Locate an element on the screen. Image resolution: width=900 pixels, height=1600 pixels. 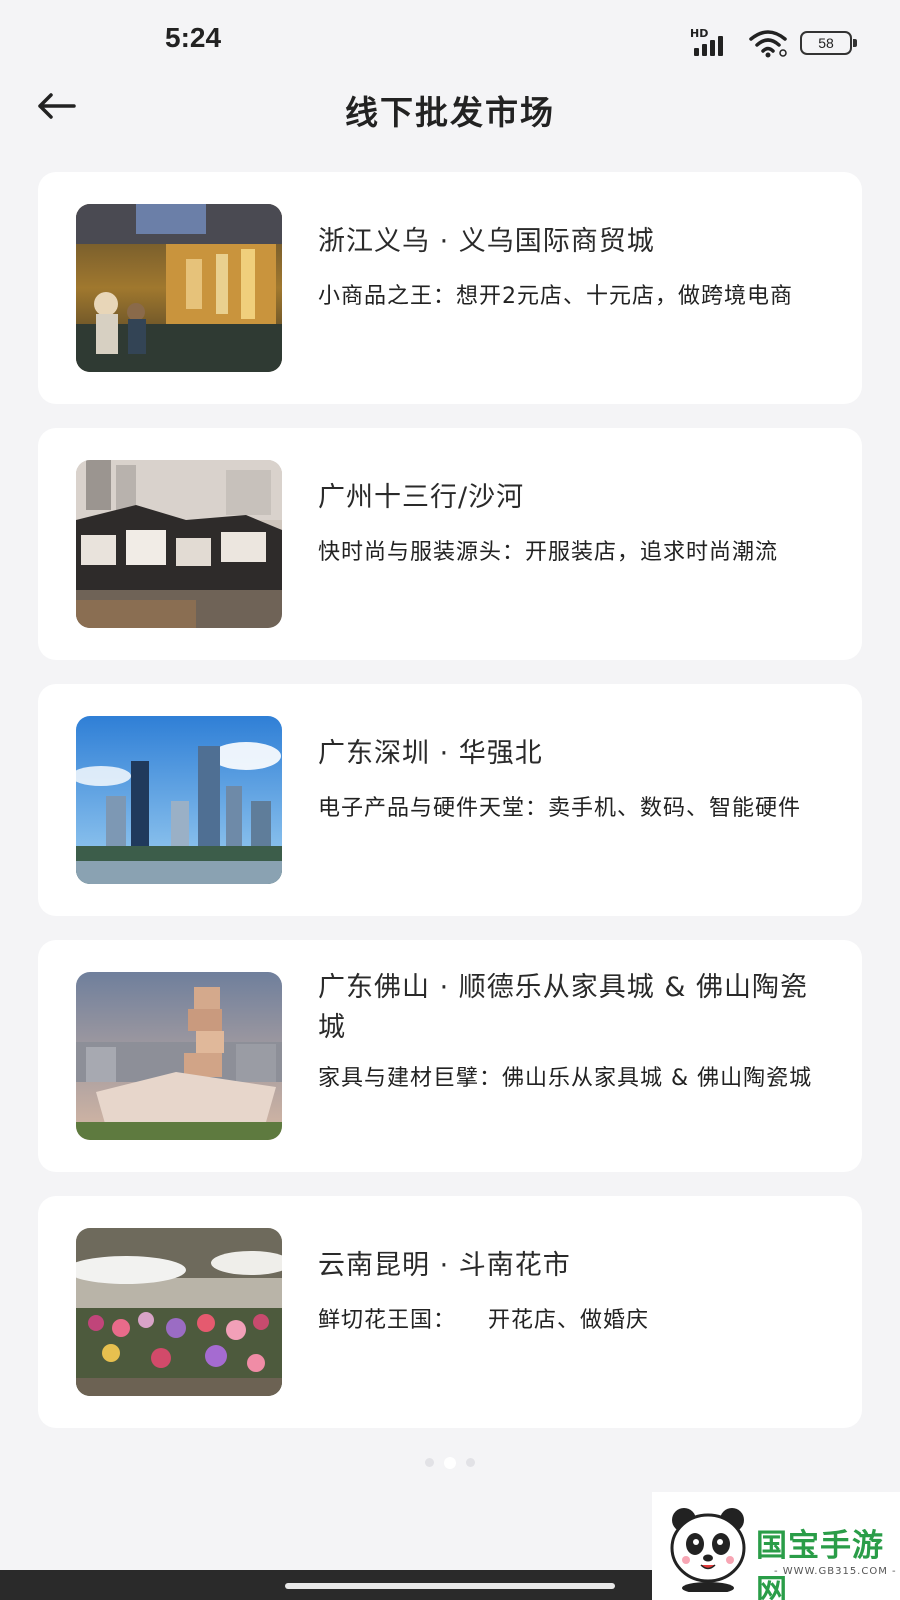
market-card-kunming: 云南昆明 · 斗南花市 鲜切花王国： 开花店、做婚庆 is located at coordinates (450, 1312).